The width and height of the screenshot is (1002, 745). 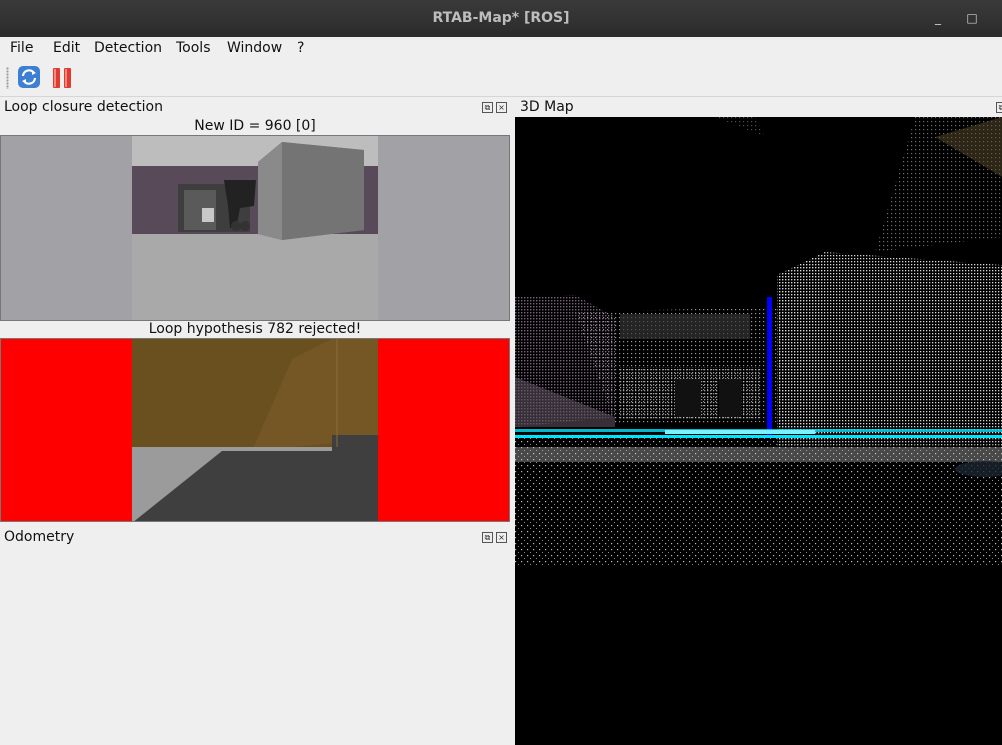 I want to click on minimize-button: _, so click(x=938, y=18).